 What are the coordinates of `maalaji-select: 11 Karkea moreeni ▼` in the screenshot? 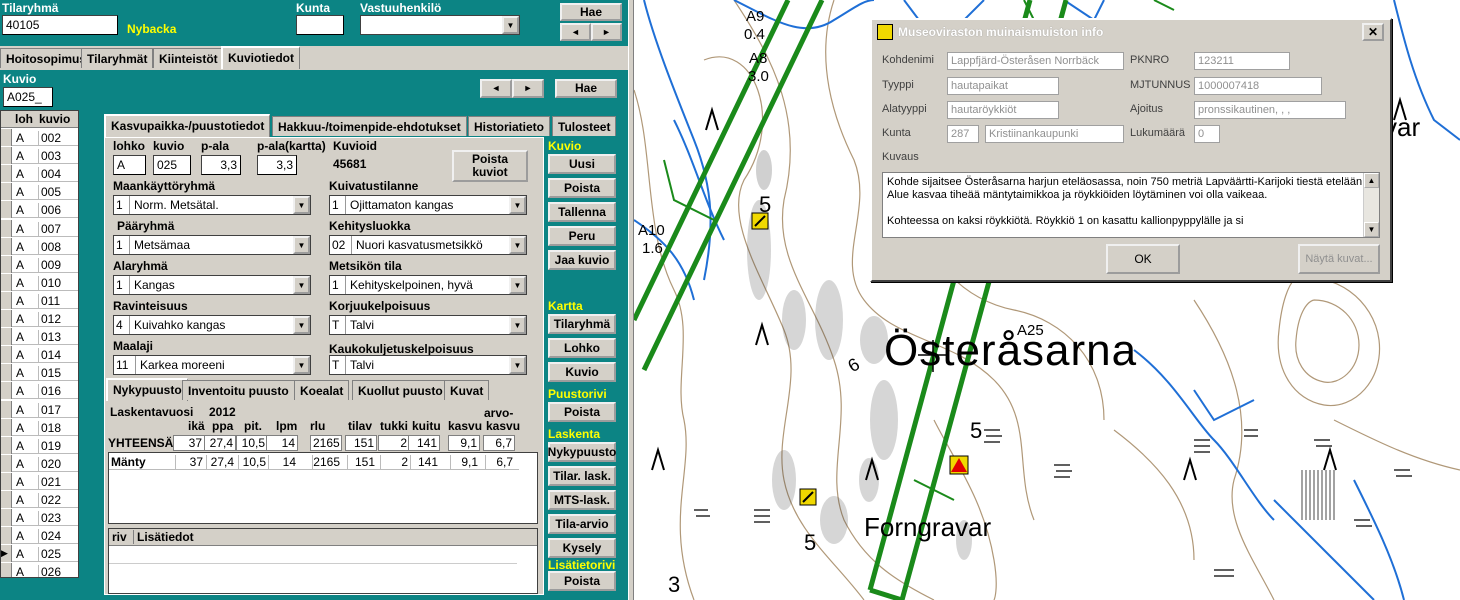 It's located at (212, 365).